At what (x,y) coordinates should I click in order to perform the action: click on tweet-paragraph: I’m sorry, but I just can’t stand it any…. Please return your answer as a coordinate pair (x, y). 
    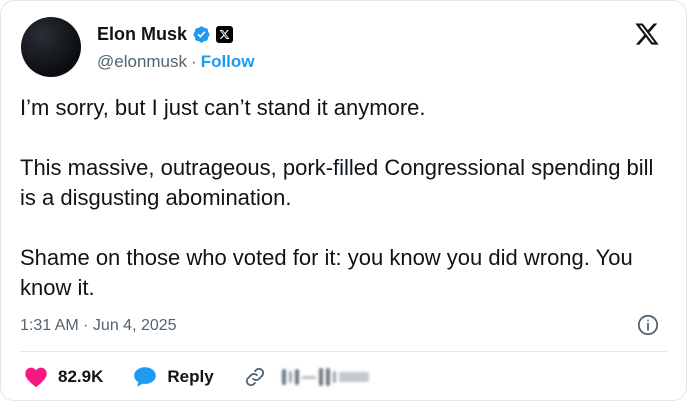
    Looking at the image, I should click on (223, 107).